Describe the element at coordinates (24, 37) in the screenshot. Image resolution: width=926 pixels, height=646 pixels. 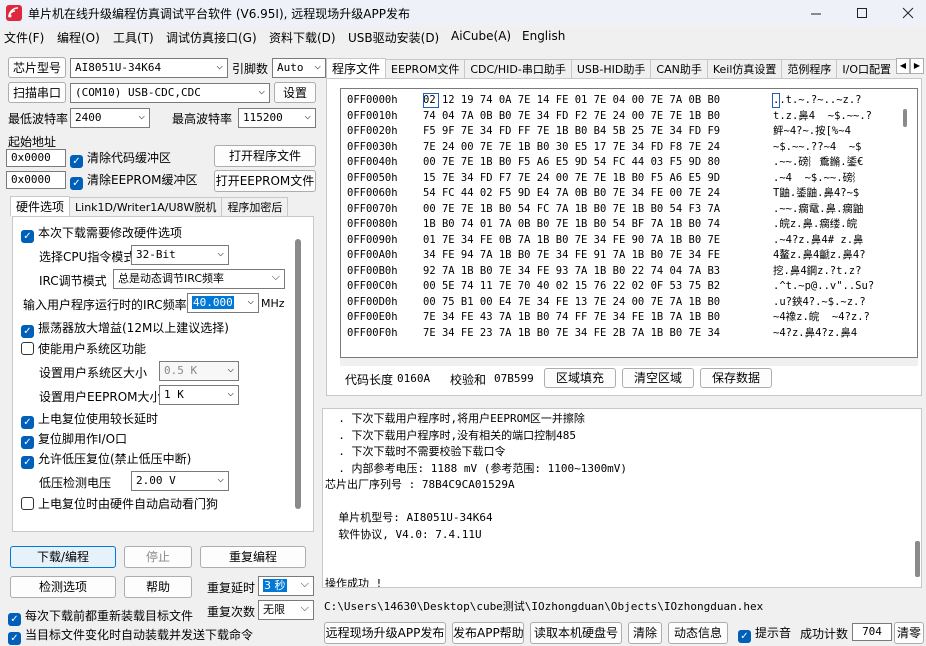
I see `menu-file: 文件(F)` at that location.